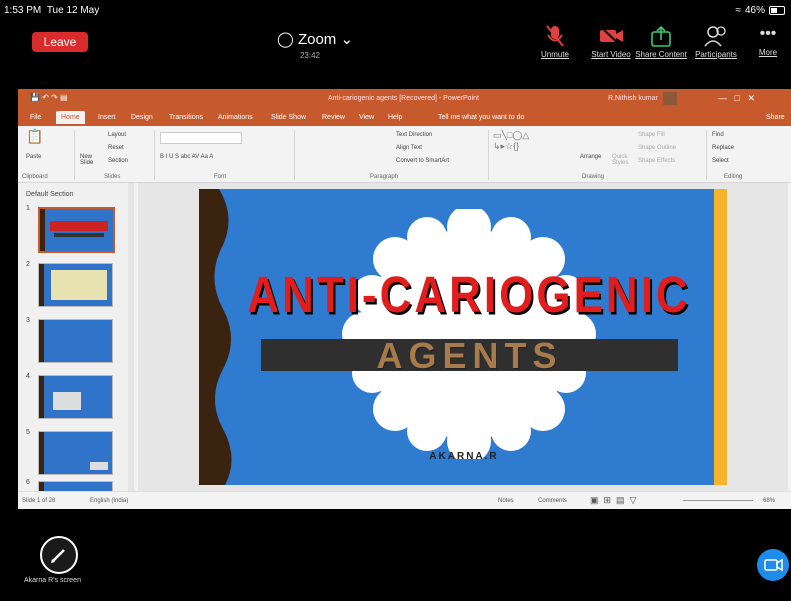 The width and height of the screenshot is (791, 601). Describe the element at coordinates (235, 117) in the screenshot. I see `tab-animations: Animations` at that location.